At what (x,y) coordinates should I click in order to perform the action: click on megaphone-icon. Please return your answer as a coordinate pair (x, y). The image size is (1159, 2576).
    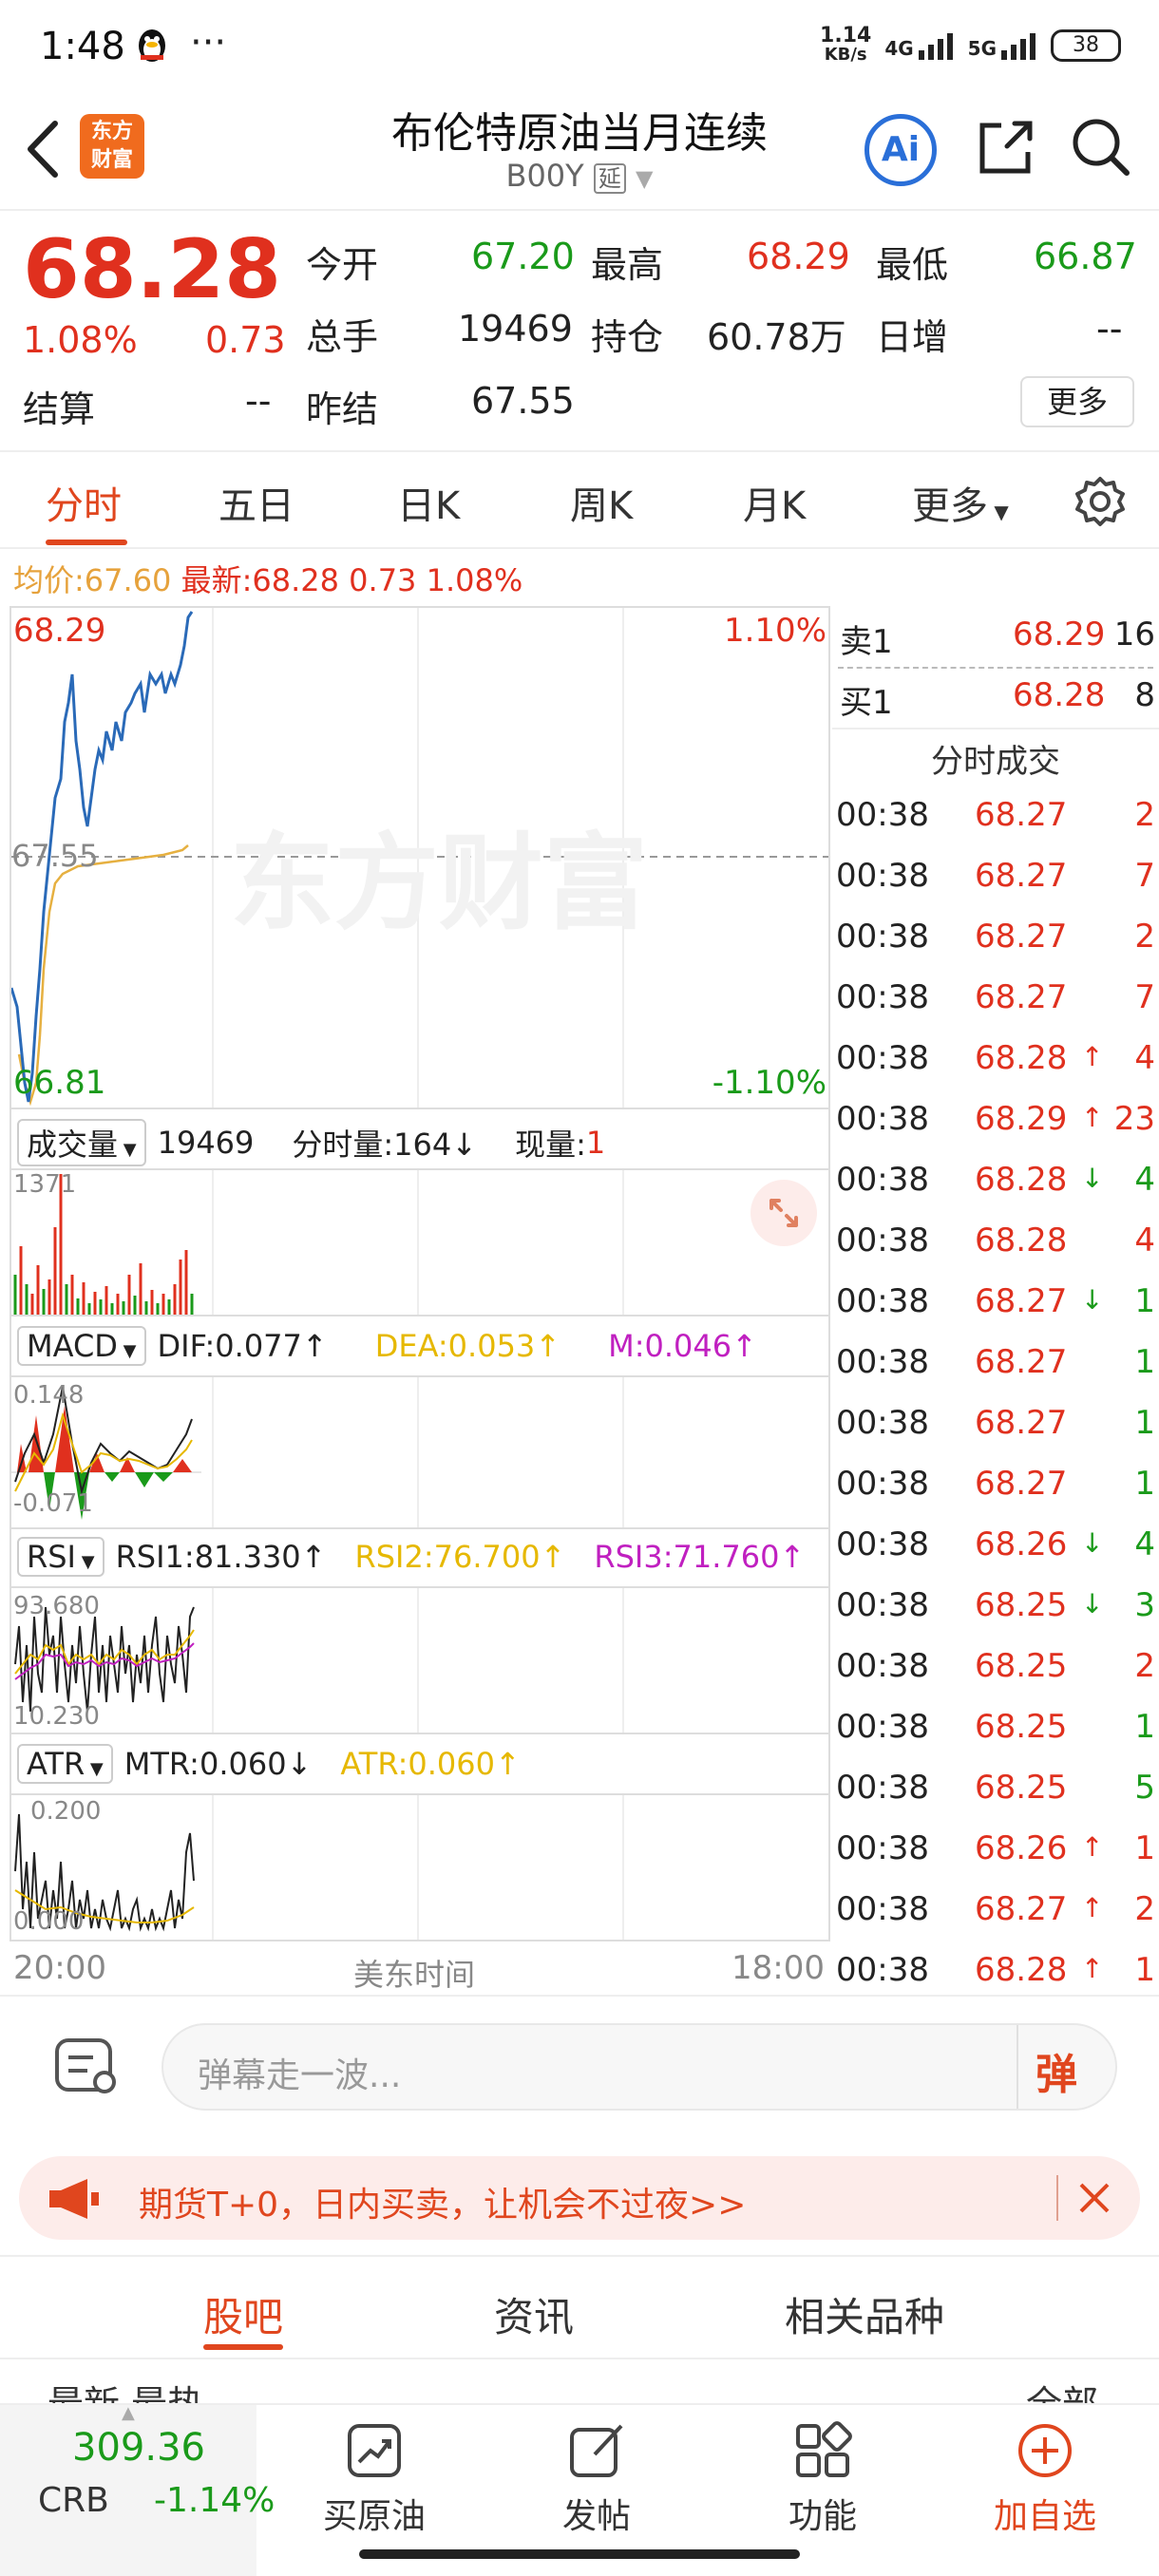
    Looking at the image, I should click on (74, 2200).